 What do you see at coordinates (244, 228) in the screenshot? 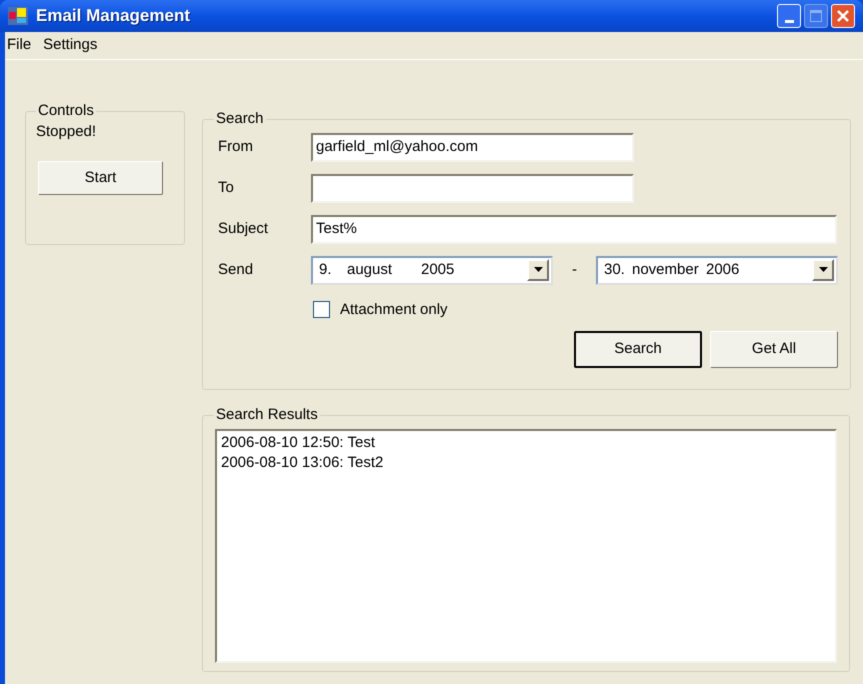
I see `field-label: Subject` at bounding box center [244, 228].